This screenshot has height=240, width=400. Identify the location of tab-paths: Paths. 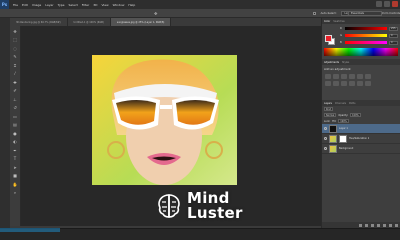
(352, 103).